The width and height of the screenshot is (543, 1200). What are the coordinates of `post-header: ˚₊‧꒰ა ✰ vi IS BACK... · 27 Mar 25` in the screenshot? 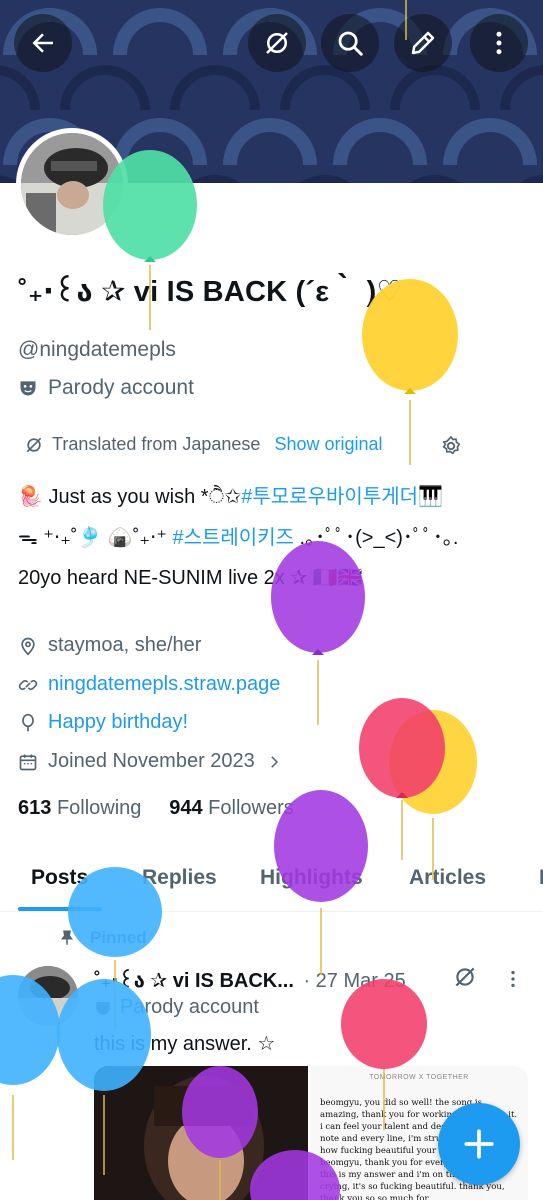 It's located at (250, 979).